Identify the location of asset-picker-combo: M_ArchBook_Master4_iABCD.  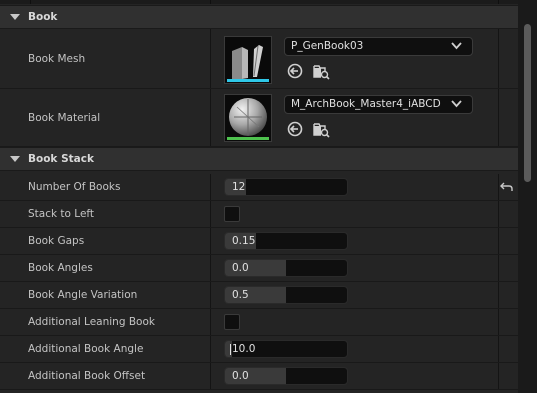
(378, 104).